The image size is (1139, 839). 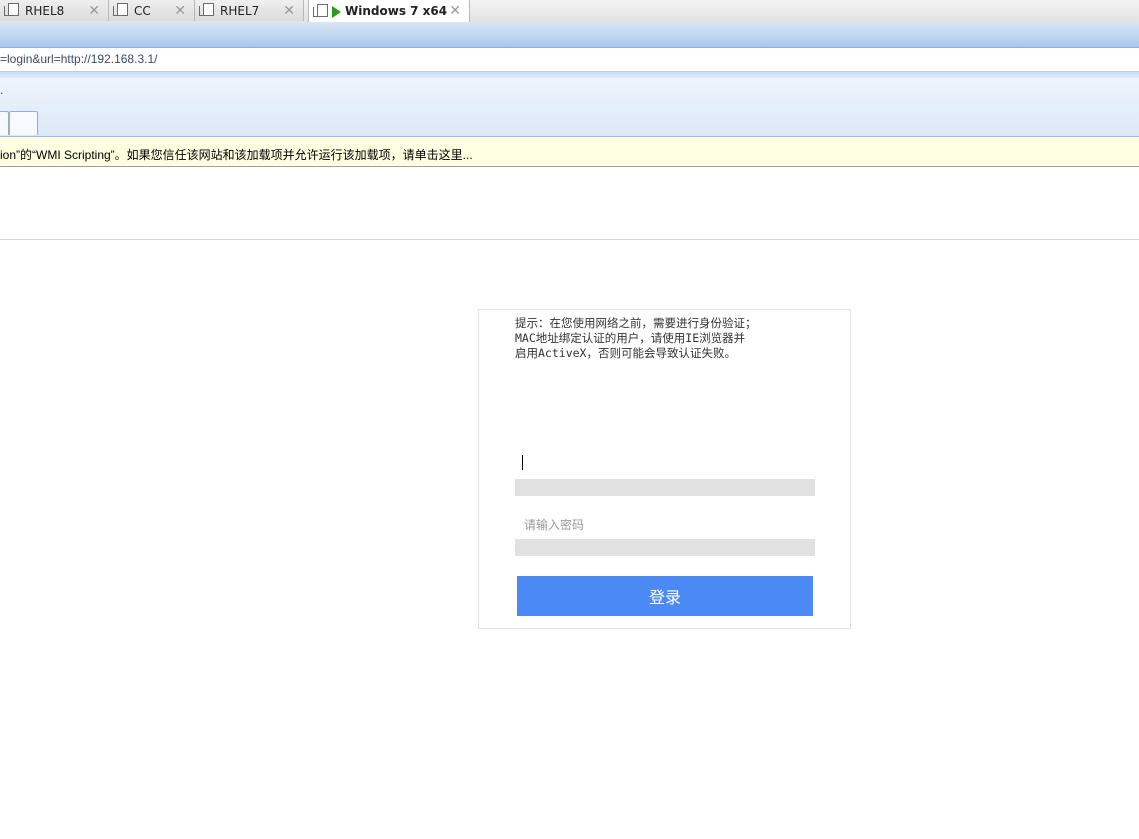 What do you see at coordinates (554, 525) in the screenshot?
I see `password-placeholder: 请输入密码` at bounding box center [554, 525].